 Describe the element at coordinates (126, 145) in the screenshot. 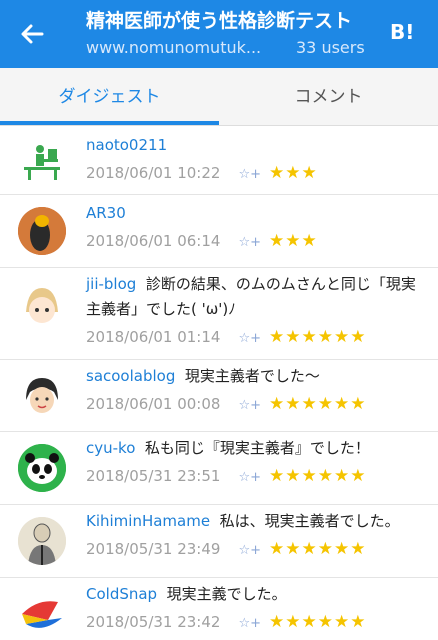

I see `comment-username: naoto0211` at that location.